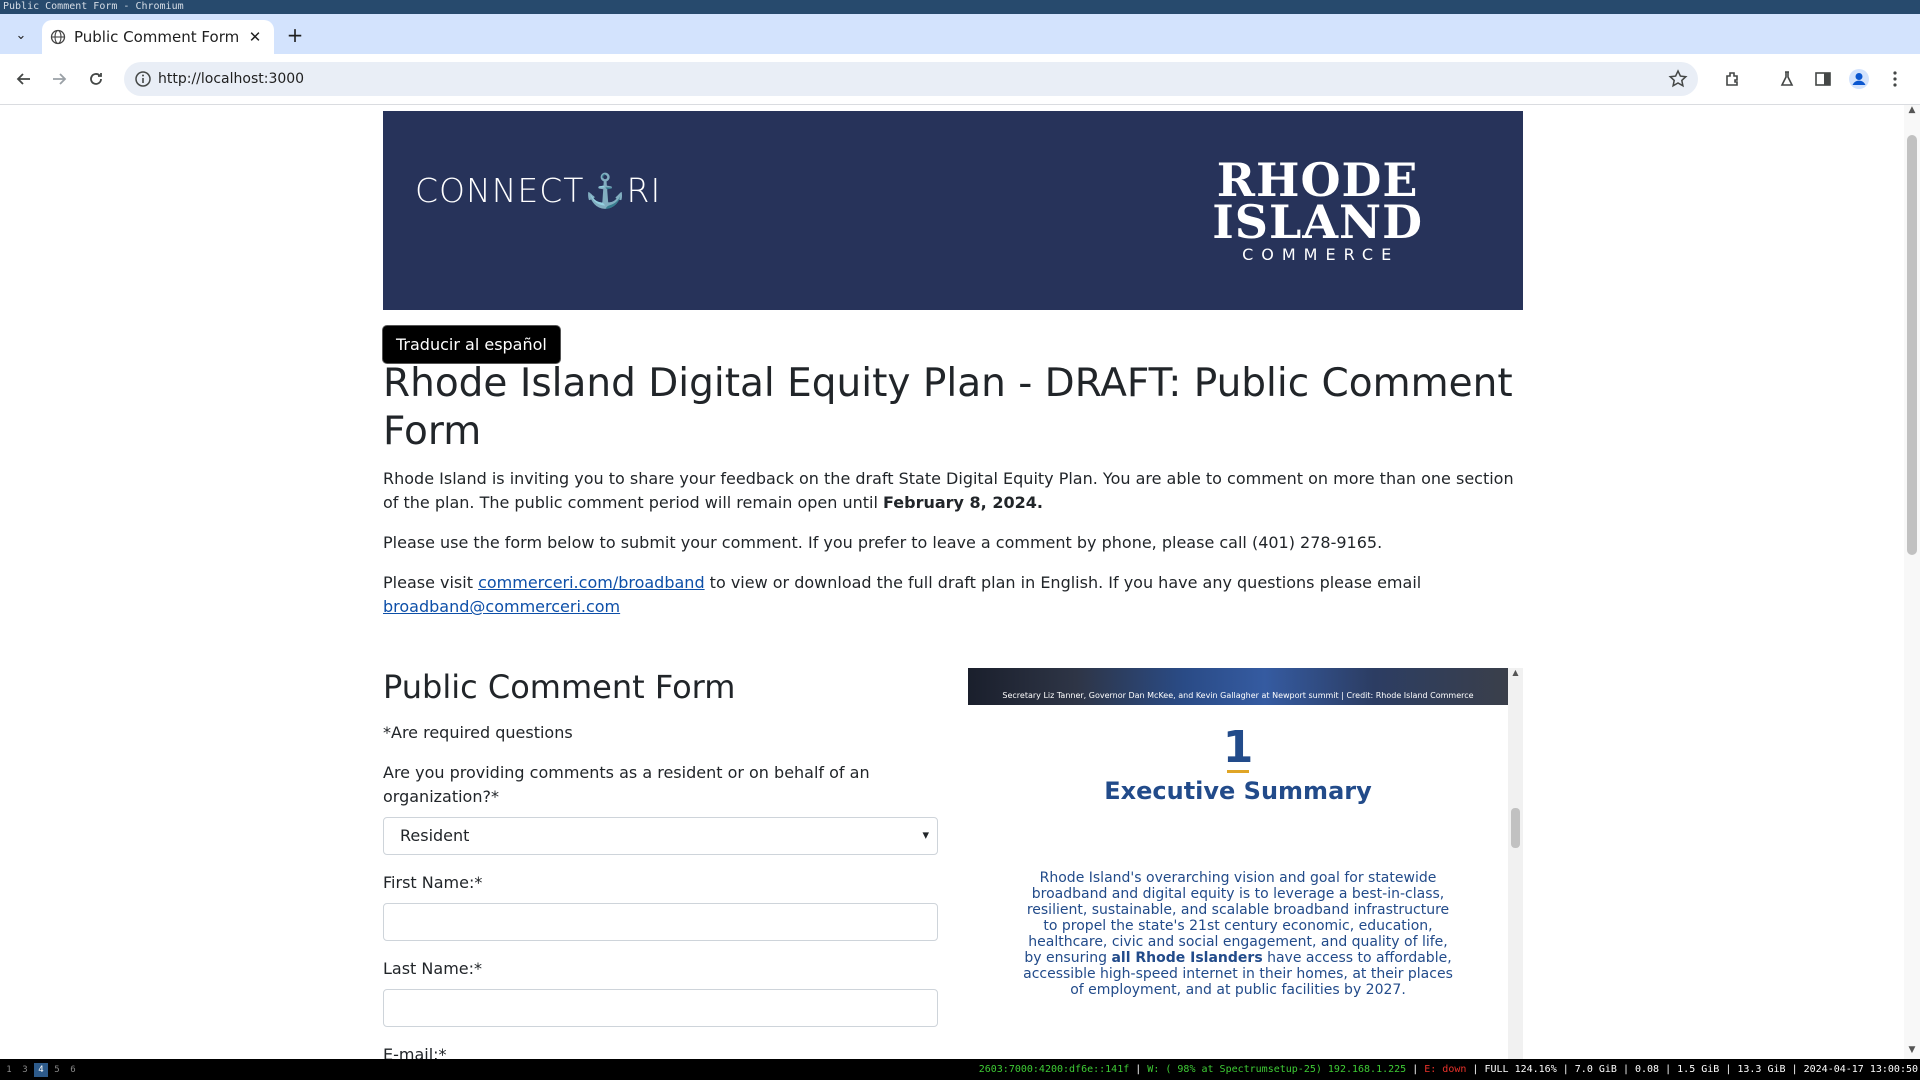 This screenshot has height=1080, width=1920. I want to click on broadband-email-link: broadband@commerceri.com, so click(501, 606).